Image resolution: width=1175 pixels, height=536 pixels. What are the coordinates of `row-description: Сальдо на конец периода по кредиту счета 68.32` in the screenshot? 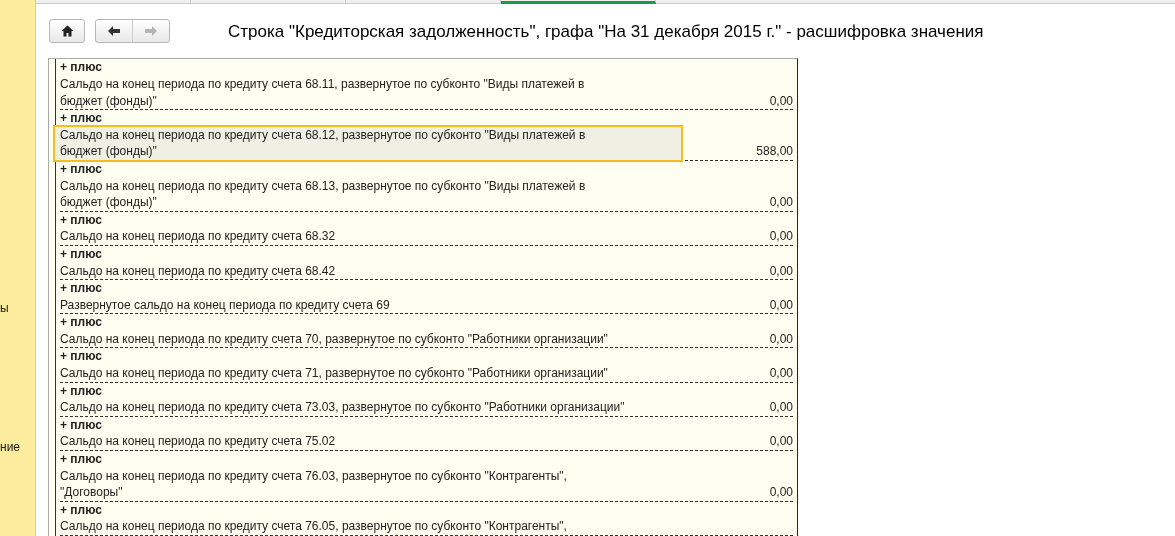 It's located at (368, 236).